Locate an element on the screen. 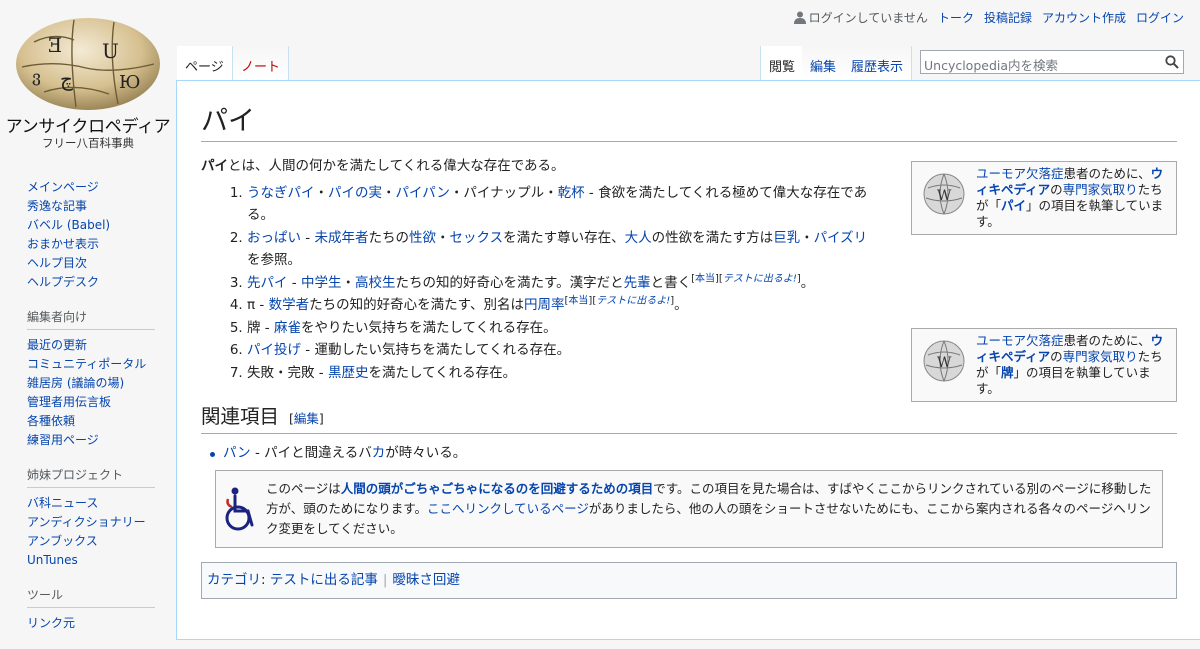 Image resolution: width=1200 pixels, height=649 pixels. talk-link: トーク is located at coordinates (956, 17).